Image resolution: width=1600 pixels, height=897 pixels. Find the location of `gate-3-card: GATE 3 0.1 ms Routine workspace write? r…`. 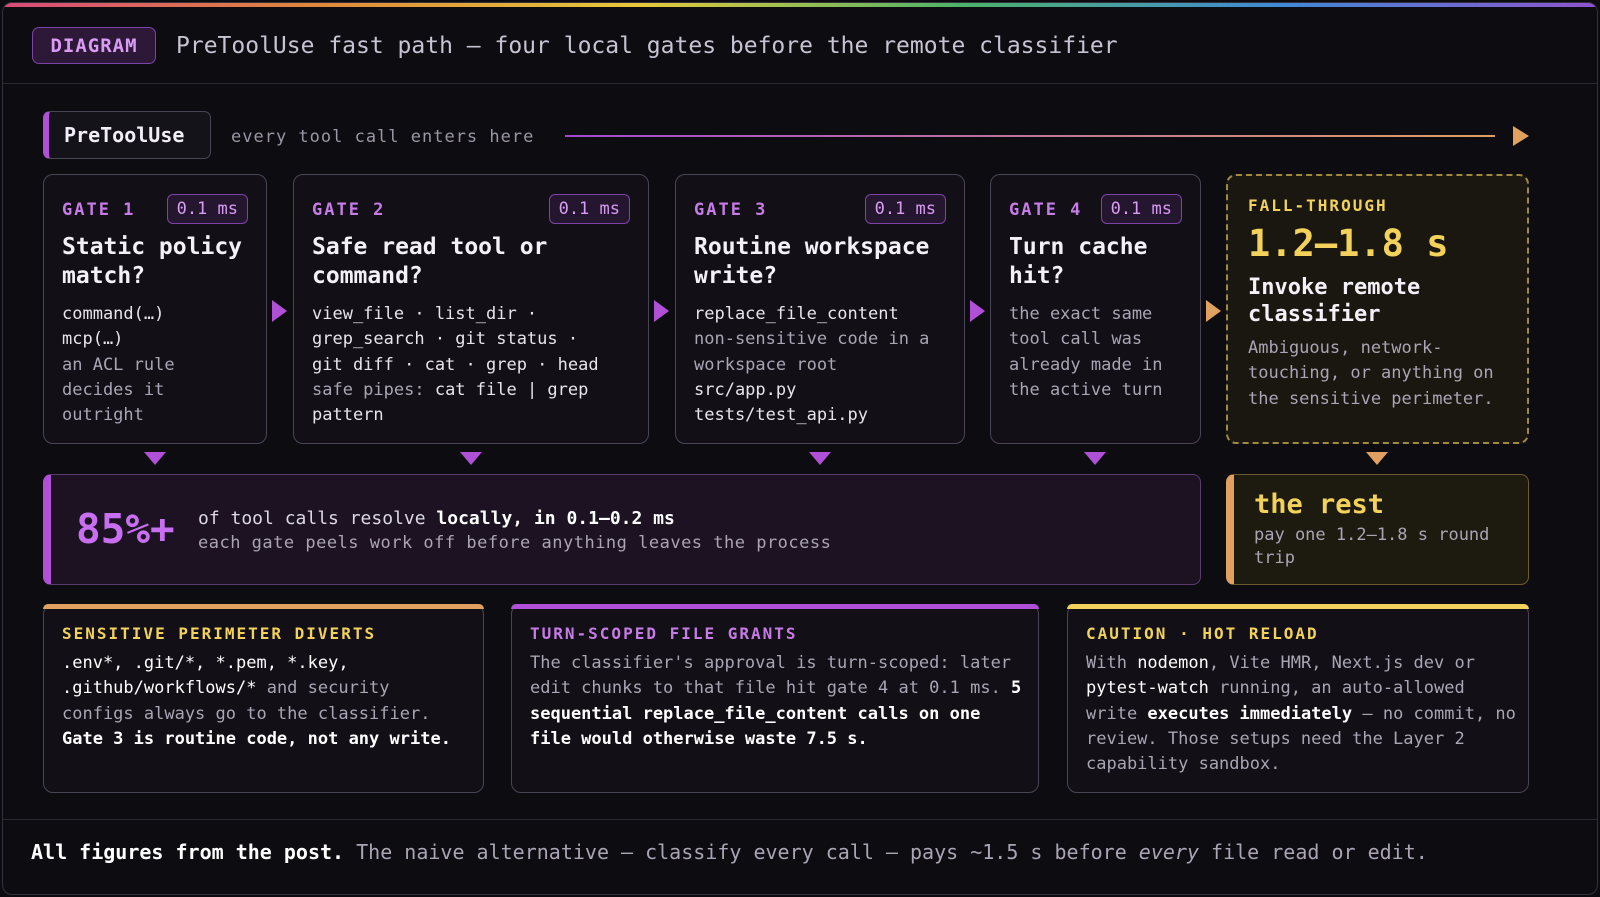

gate-3-card: GATE 3 0.1 ms Routine workspace write? r… is located at coordinates (820, 309).